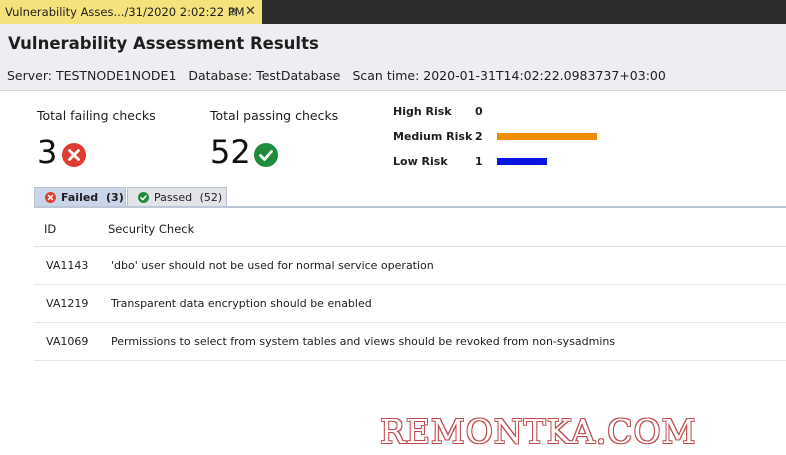  I want to click on failing-checks-label: Total failing checks, so click(96, 115).